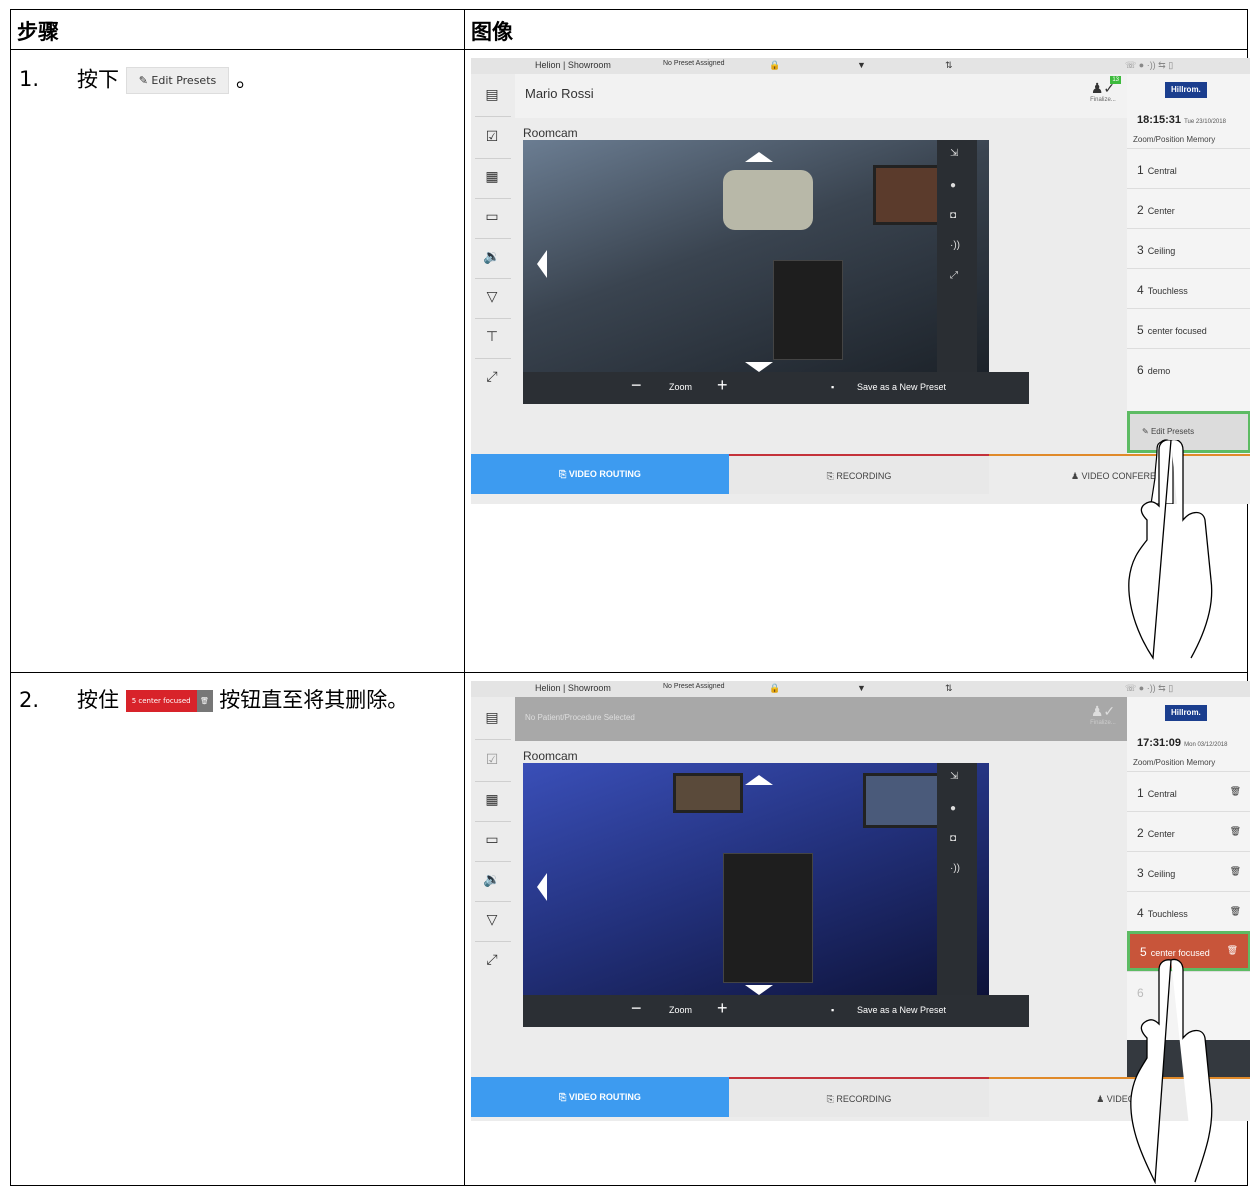 The height and width of the screenshot is (1186, 1250). I want to click on left-nav-rail: ▤ ☑ ▦ ▭ 🔉 ▽ ⊤ ⤢, so click(493, 264).